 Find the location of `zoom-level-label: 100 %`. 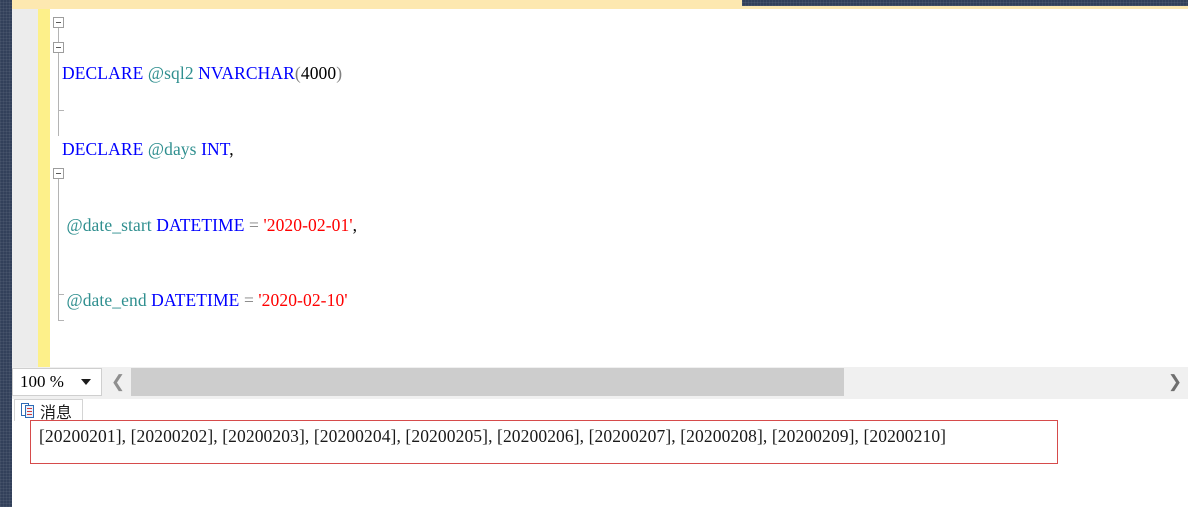

zoom-level-label: 100 % is located at coordinates (42, 381).